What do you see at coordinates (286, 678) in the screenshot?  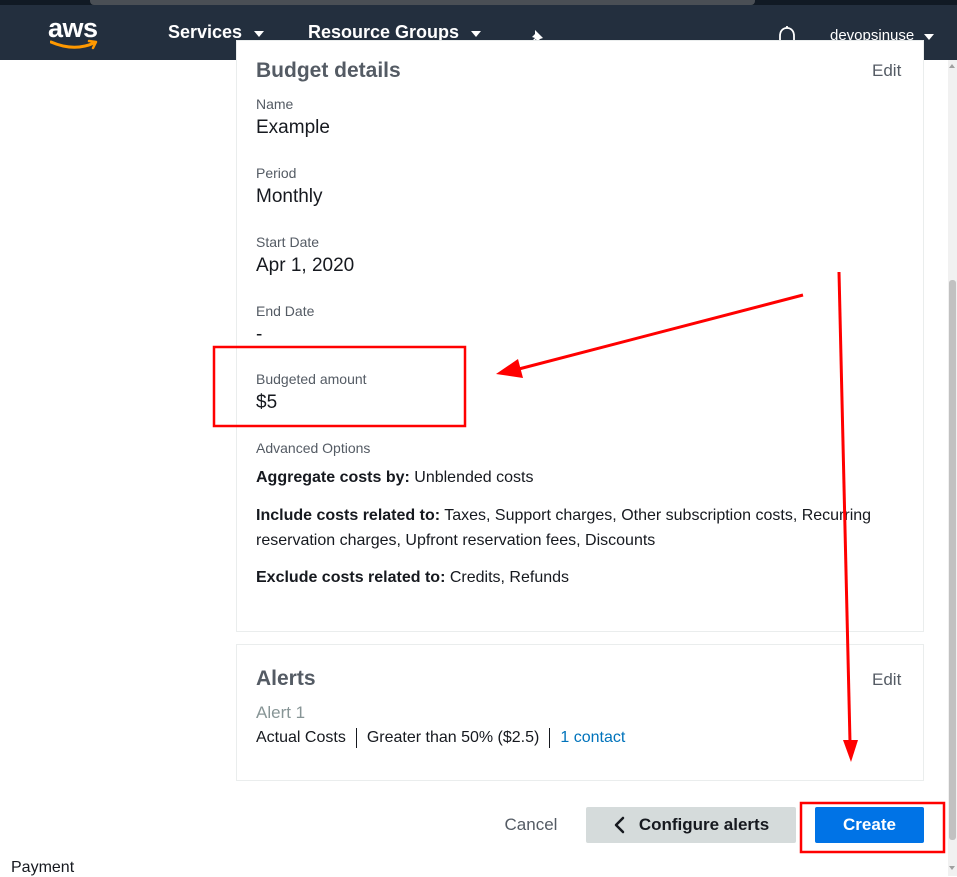 I see `alerts-title: Alerts` at bounding box center [286, 678].